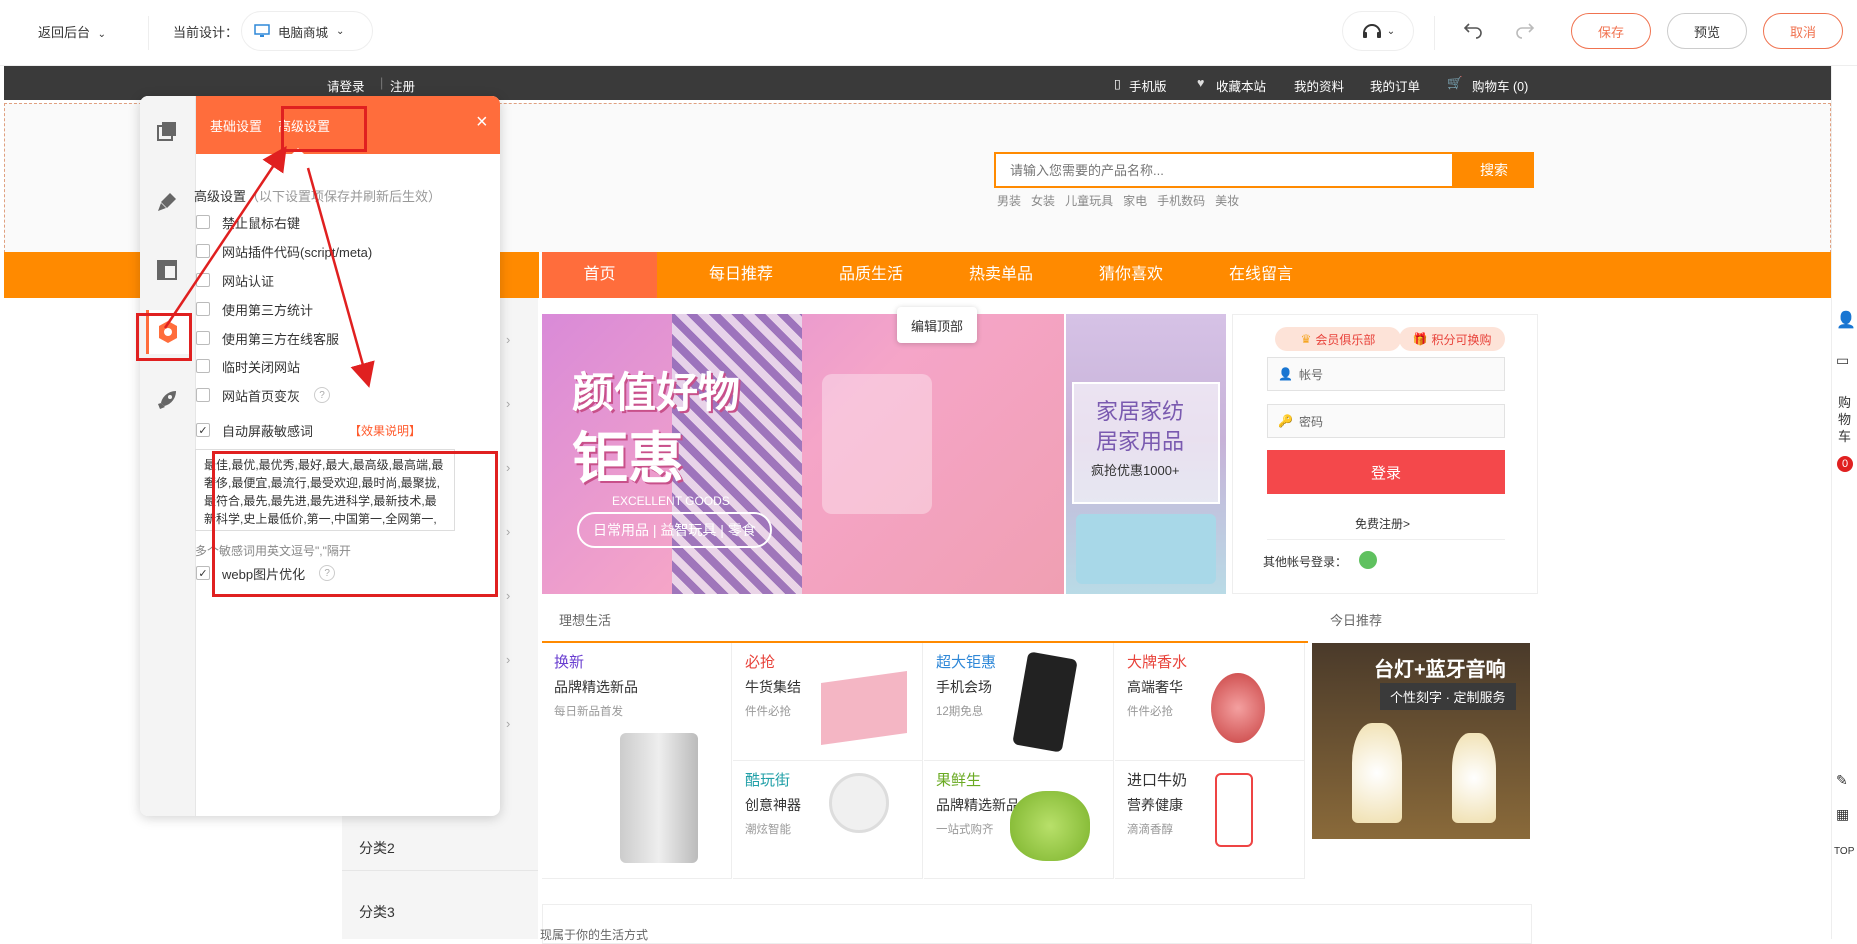  I want to click on nav-item-hot: 热卖单品, so click(1001, 275).